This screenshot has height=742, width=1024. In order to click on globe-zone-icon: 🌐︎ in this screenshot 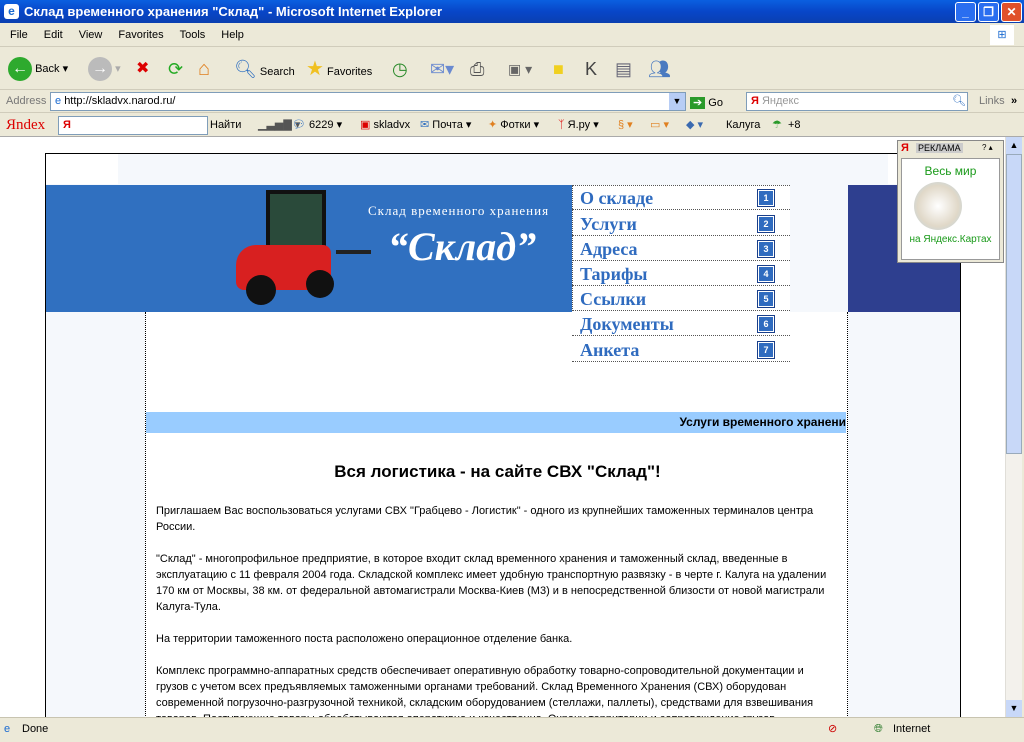, I will do `click(878, 729)`.